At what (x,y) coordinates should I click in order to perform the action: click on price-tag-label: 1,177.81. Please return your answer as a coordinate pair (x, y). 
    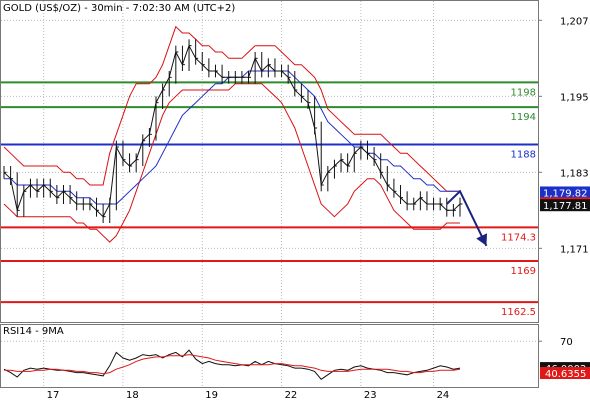
    Looking at the image, I should click on (565, 206).